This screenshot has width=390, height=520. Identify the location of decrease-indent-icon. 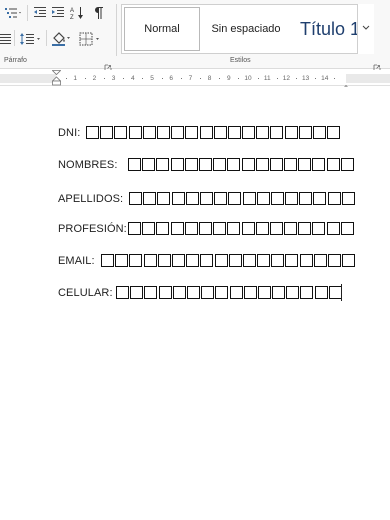
(40, 13).